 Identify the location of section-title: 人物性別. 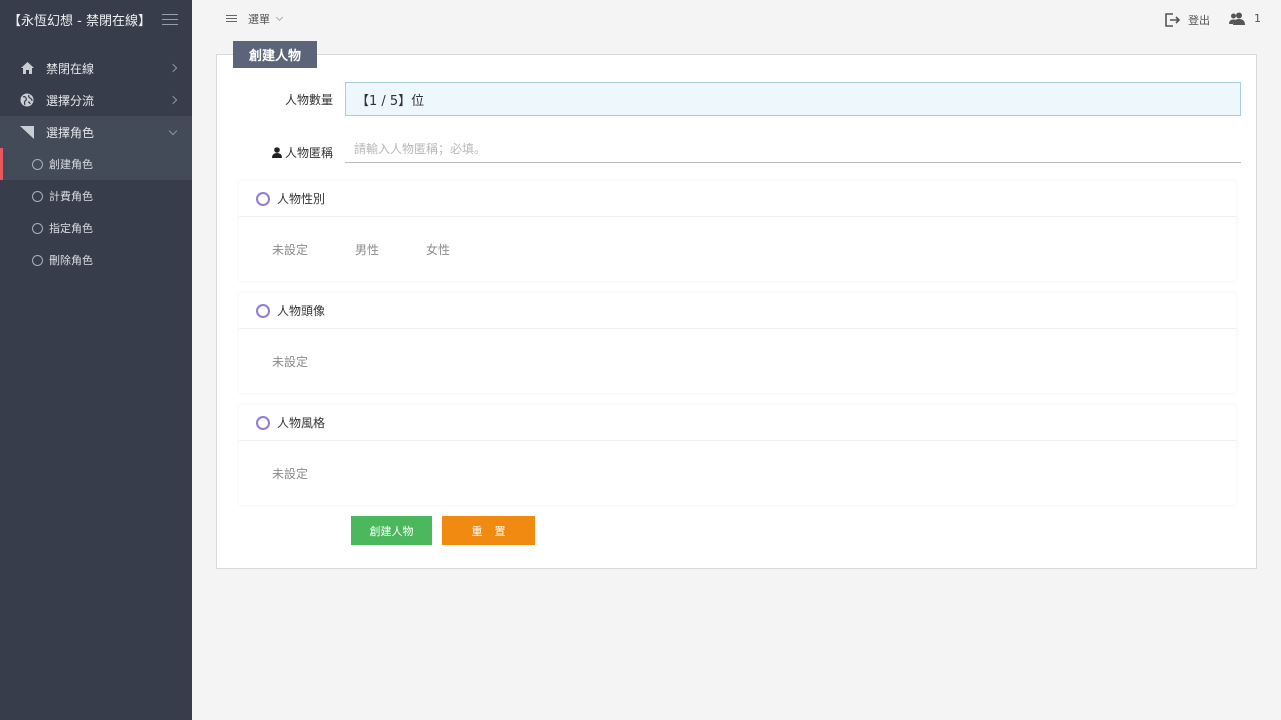
(301, 199).